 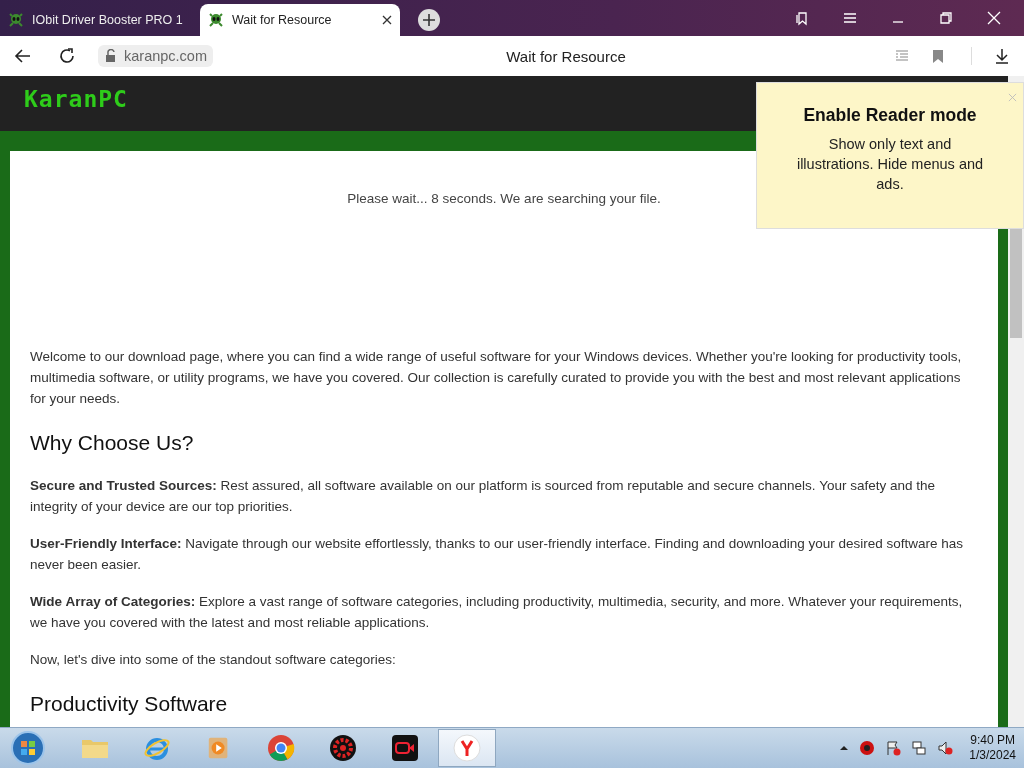 What do you see at coordinates (23, 56) in the screenshot?
I see `back-icon` at bounding box center [23, 56].